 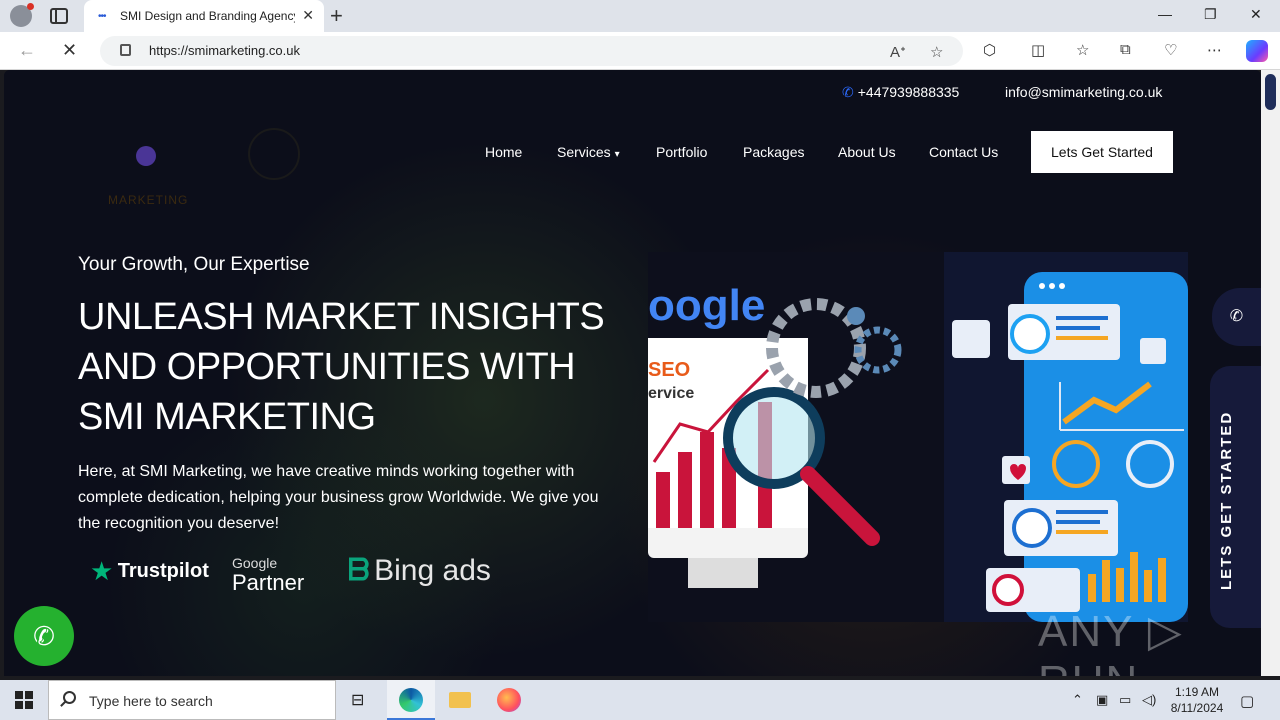 What do you see at coordinates (706, 305) in the screenshot?
I see `google-word: oogle` at bounding box center [706, 305].